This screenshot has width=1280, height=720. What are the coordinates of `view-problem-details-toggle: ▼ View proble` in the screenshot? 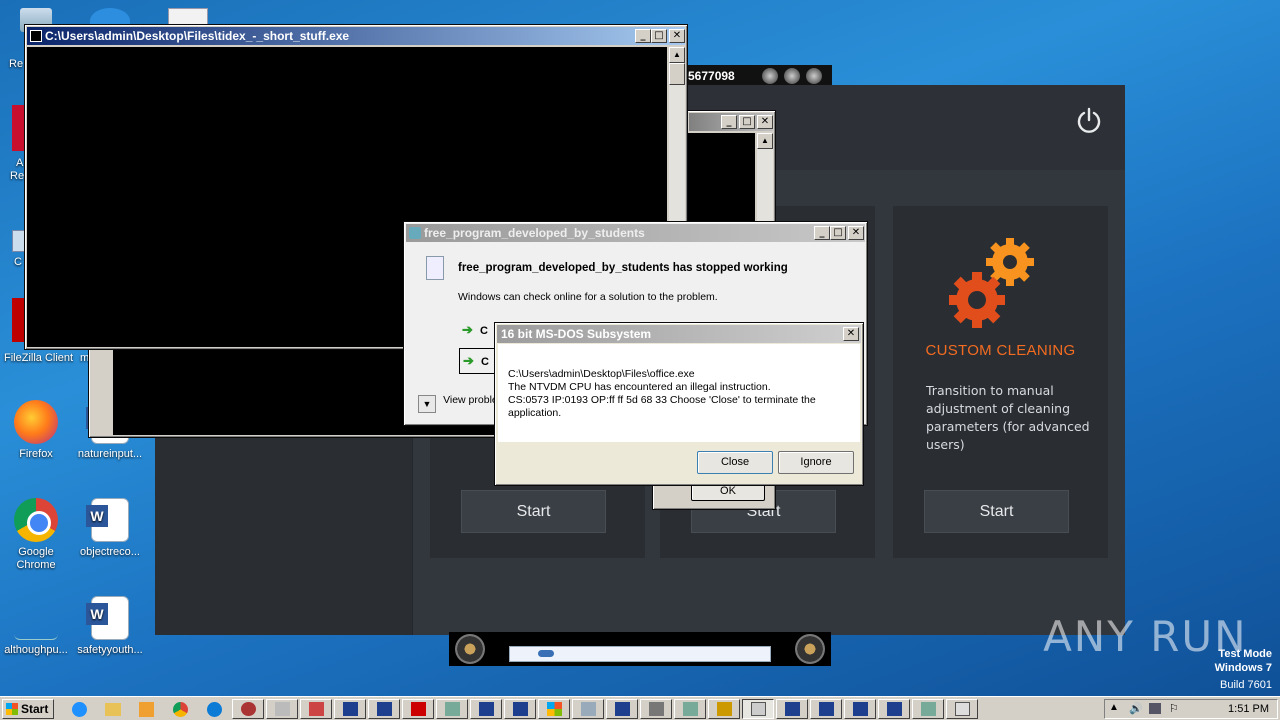 It's located at (458, 403).